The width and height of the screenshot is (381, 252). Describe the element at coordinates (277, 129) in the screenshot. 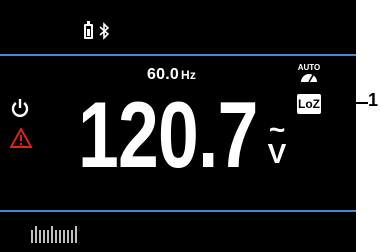

I see `ac-symbol: ~` at that location.